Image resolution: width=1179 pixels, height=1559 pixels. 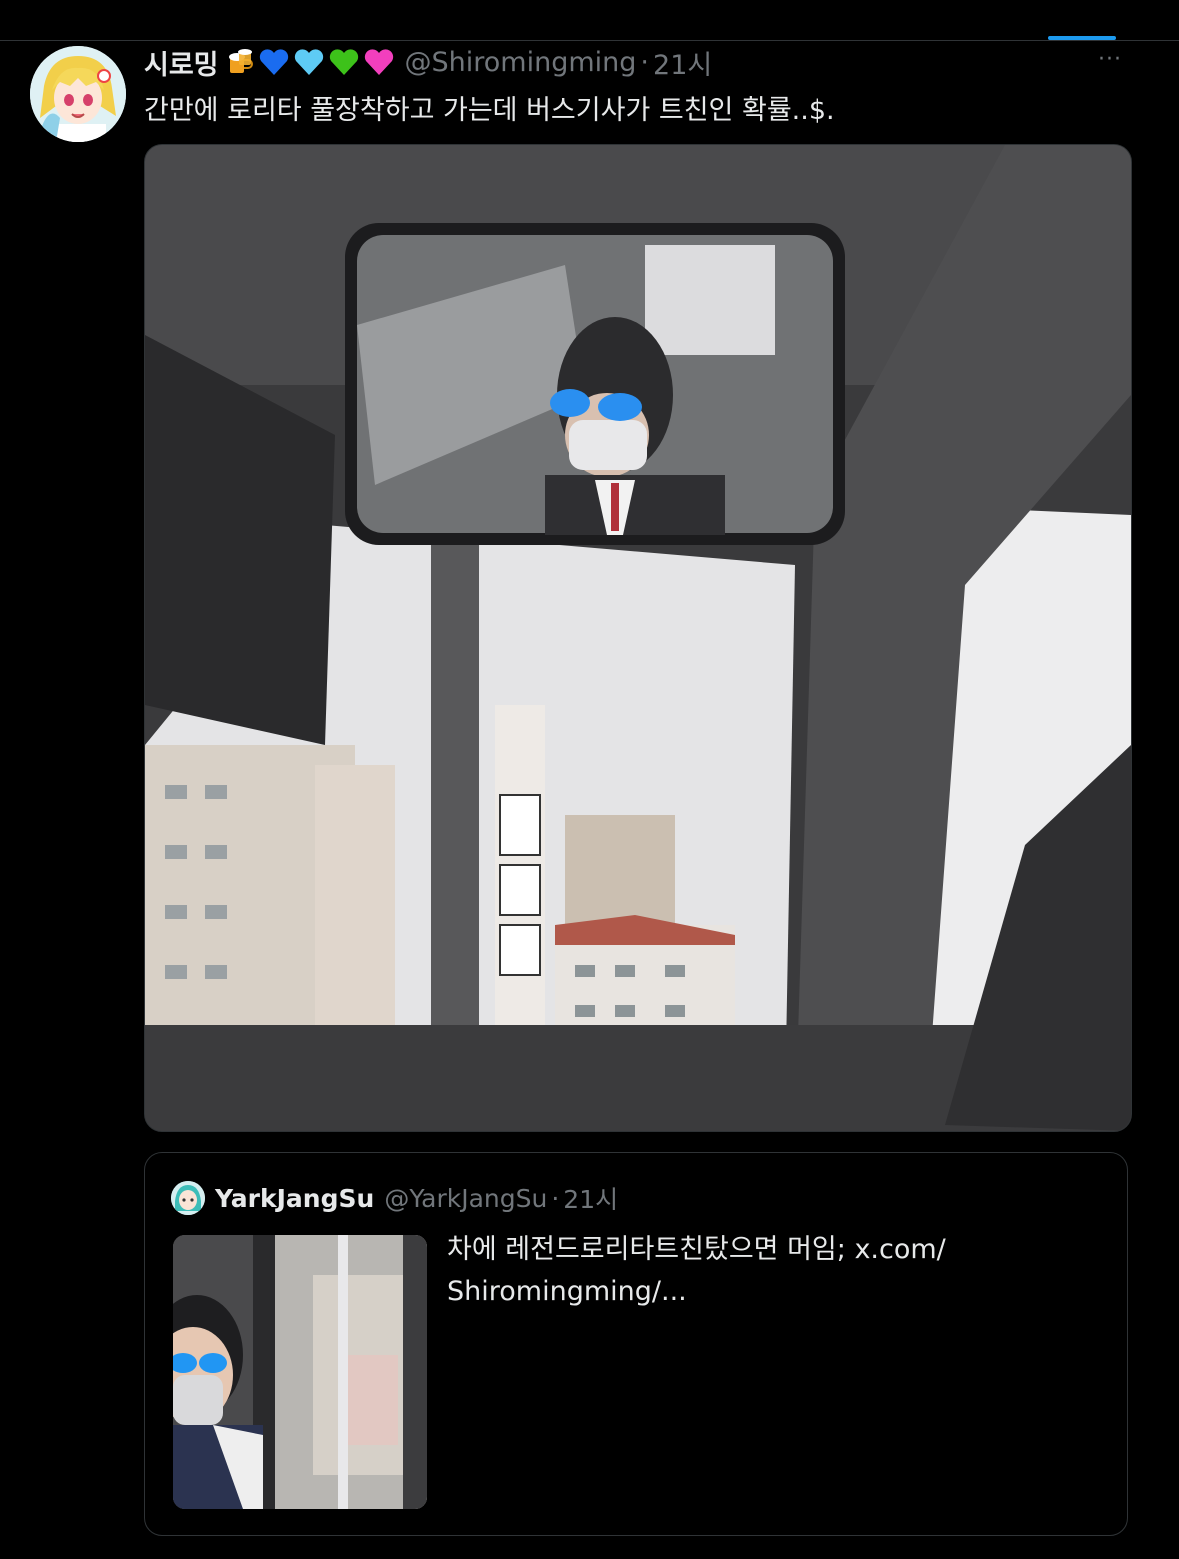 I want to click on quoted-thumbnail, so click(x=300, y=1372).